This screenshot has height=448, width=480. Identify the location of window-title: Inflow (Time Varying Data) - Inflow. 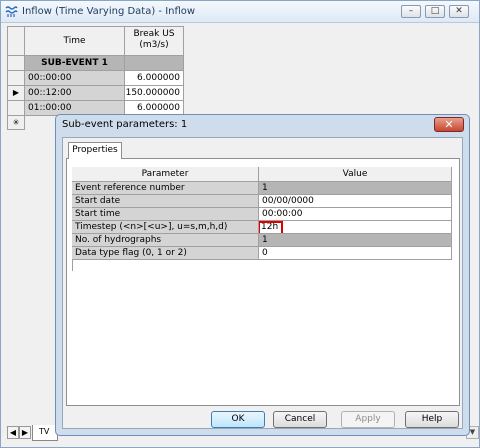
(109, 11).